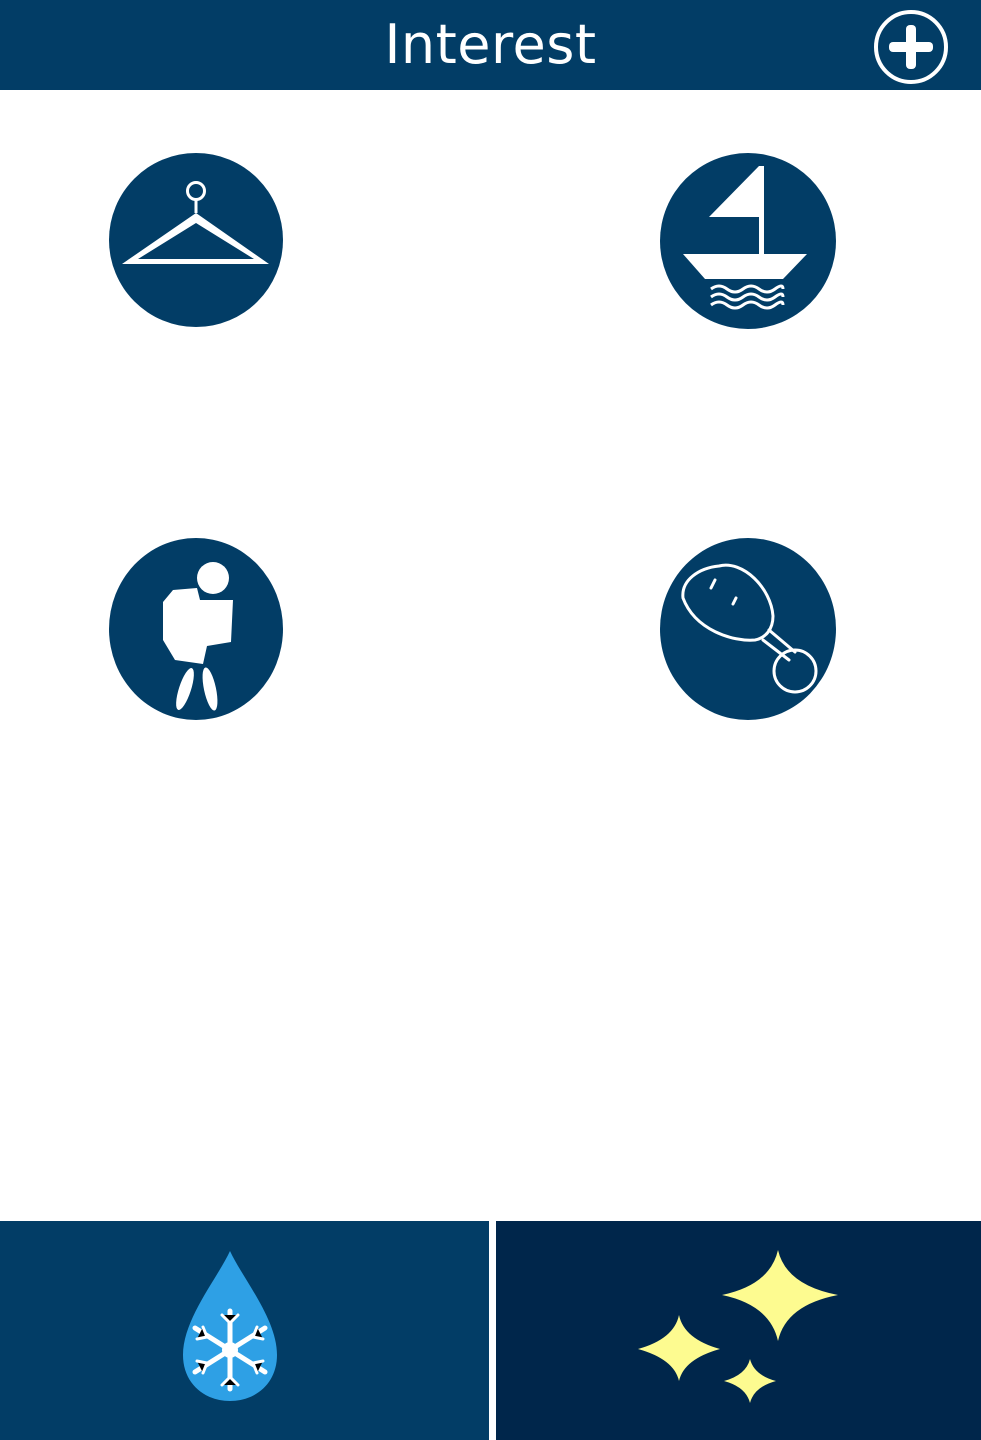  I want to click on interest-tile-hiking, so click(196, 629).